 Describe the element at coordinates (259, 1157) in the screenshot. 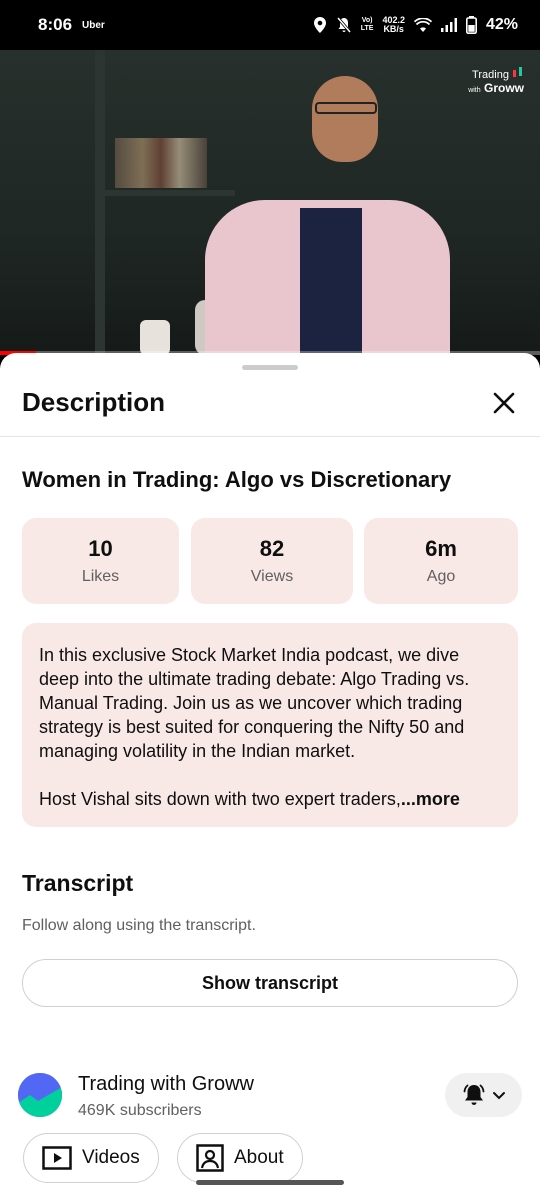

I see `about-chip-label: About` at that location.